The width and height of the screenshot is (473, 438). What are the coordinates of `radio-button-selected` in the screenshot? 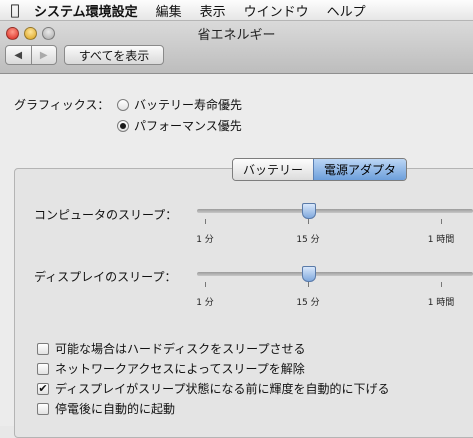 It's located at (123, 125).